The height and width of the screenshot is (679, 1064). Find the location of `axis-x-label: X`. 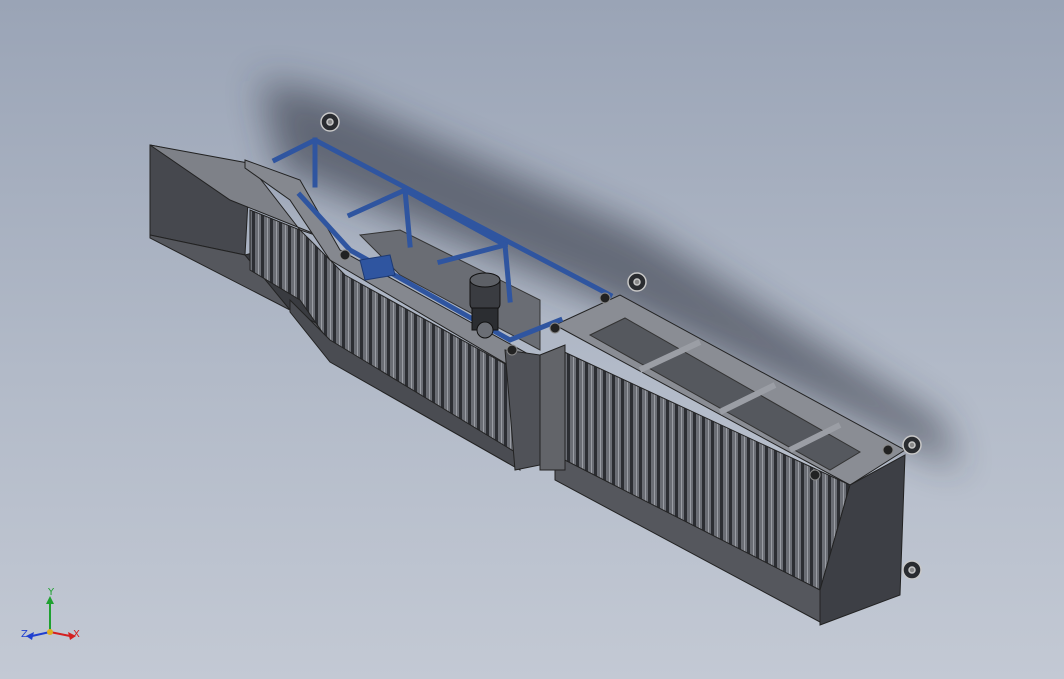

axis-x-label: X is located at coordinates (76, 634).